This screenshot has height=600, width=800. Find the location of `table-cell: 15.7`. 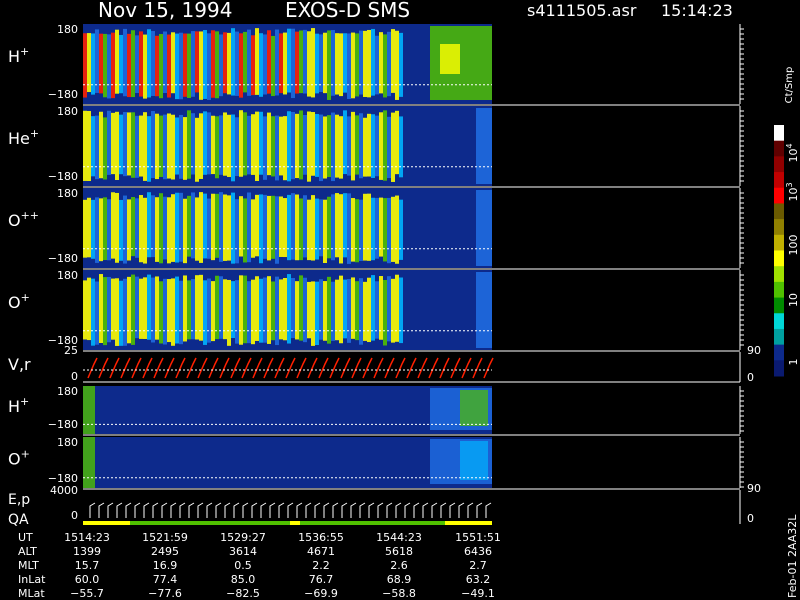

table-cell: 15.7 is located at coordinates (87, 565).